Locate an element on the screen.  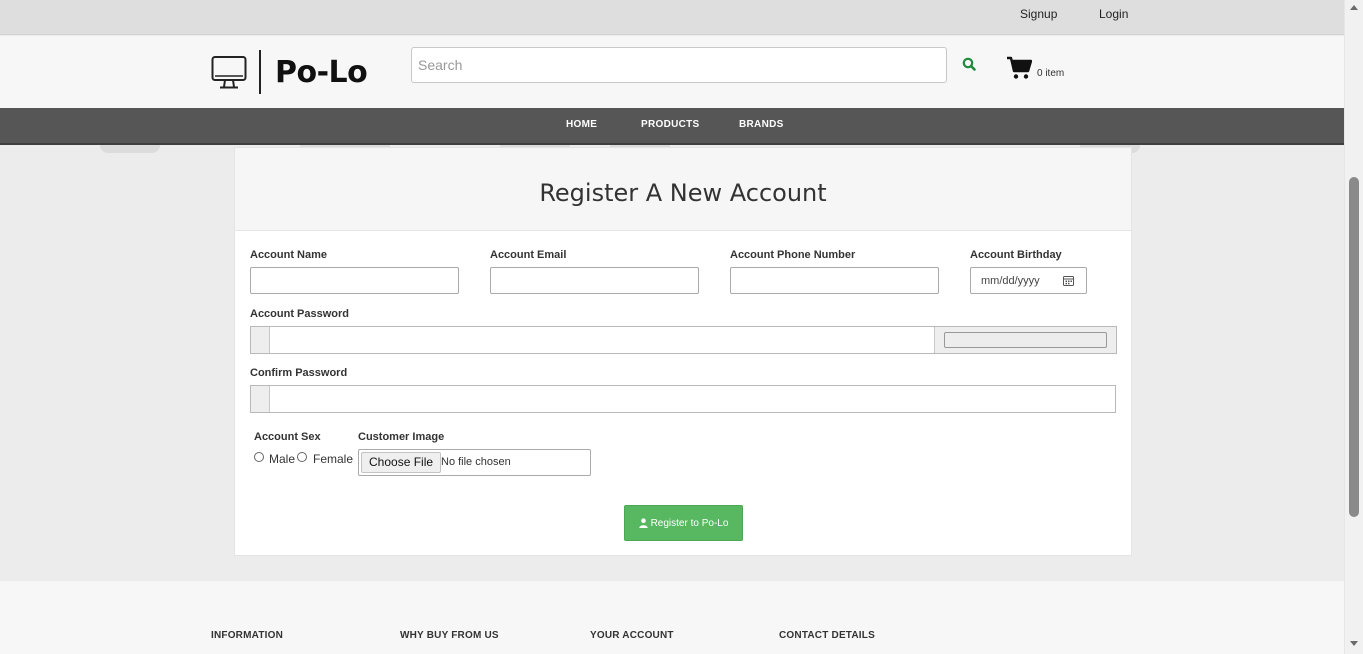
account-phone-label: Account Phone Number is located at coordinates (793, 255).